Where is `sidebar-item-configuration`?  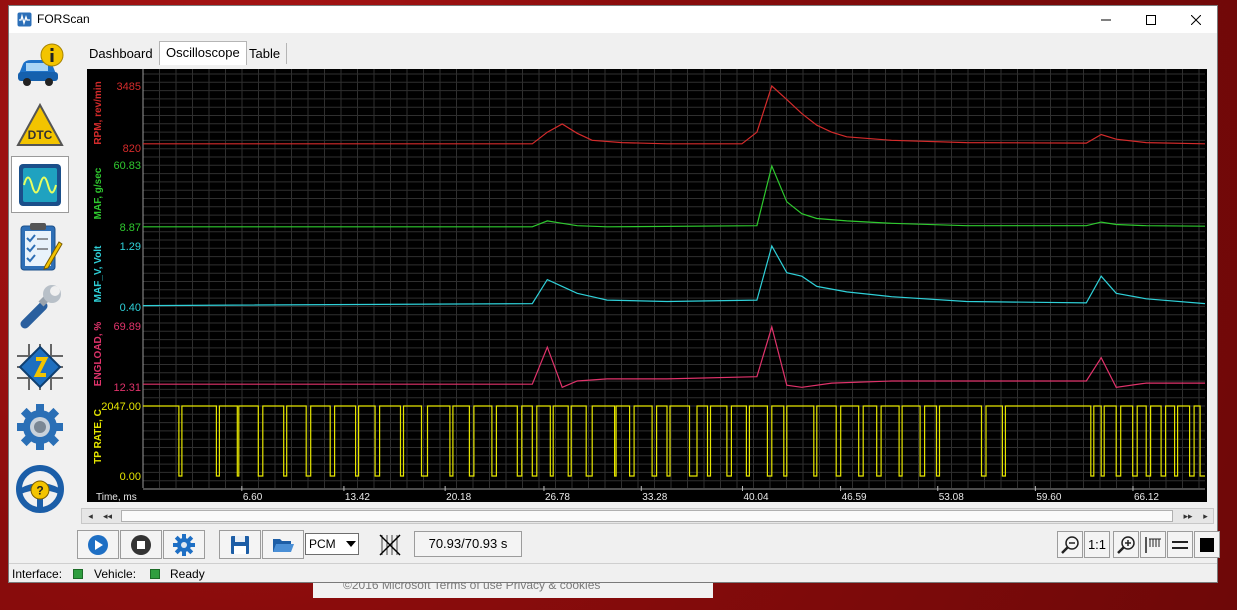
sidebar-item-configuration is located at coordinates (40, 366).